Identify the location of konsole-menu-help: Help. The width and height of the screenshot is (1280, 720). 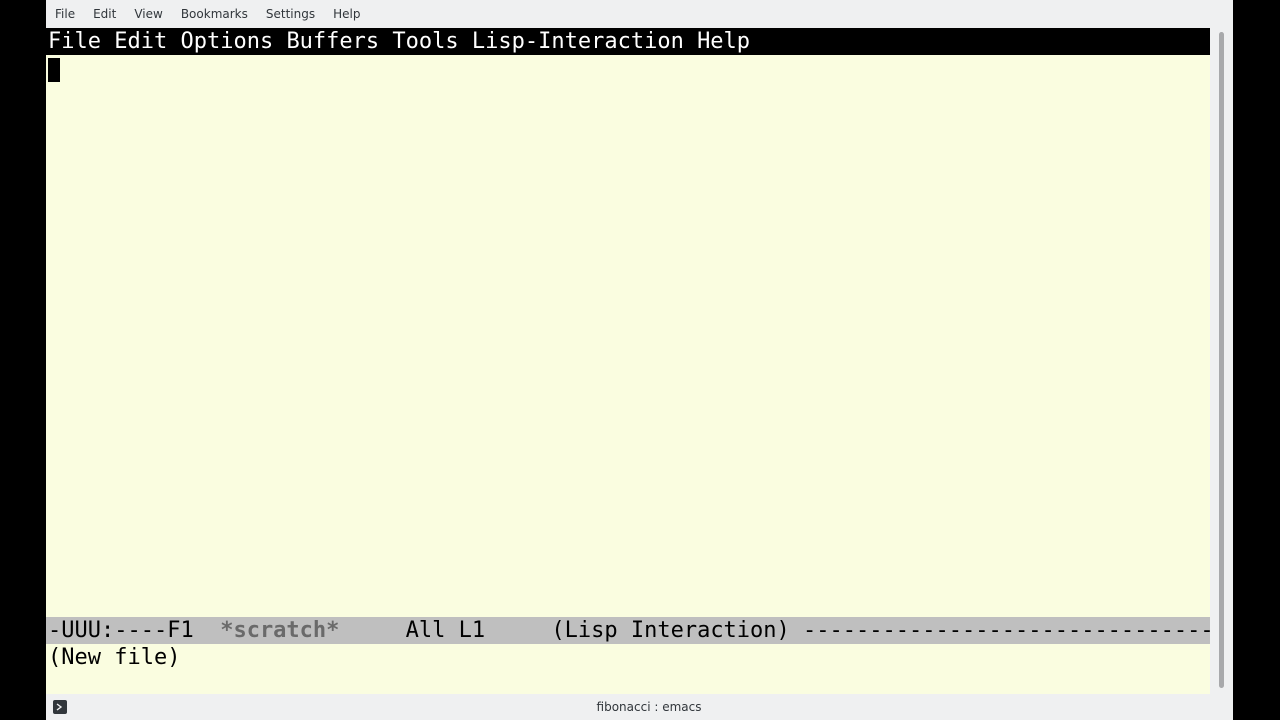
(346, 14).